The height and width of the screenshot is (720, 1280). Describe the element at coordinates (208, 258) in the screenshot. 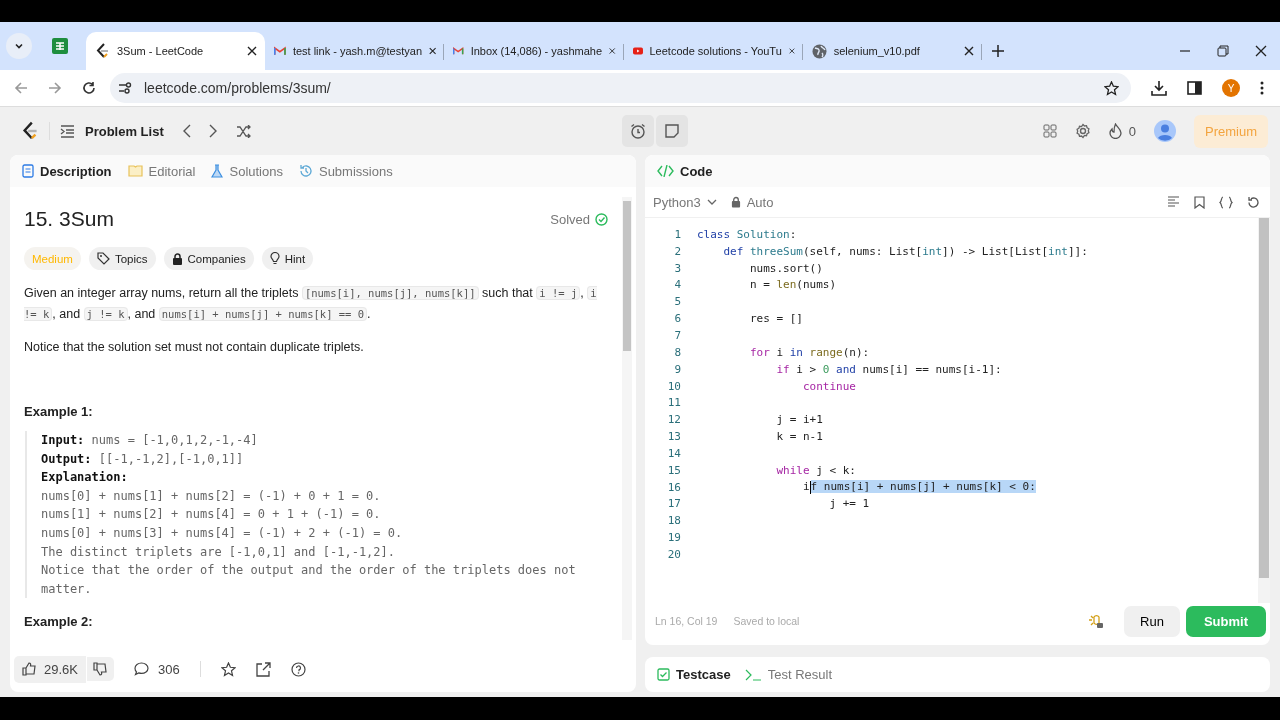

I see `tag-chip: Companies` at that location.